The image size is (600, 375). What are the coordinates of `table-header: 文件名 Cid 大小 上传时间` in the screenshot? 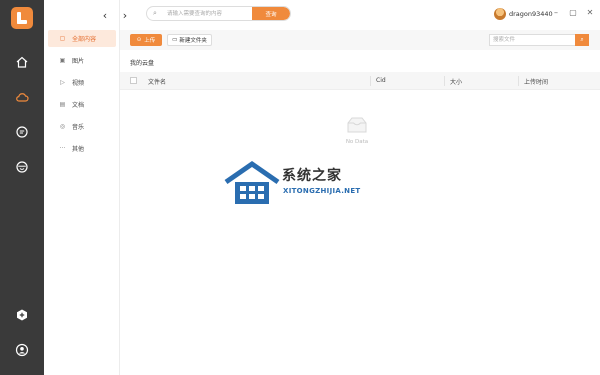 It's located at (360, 81).